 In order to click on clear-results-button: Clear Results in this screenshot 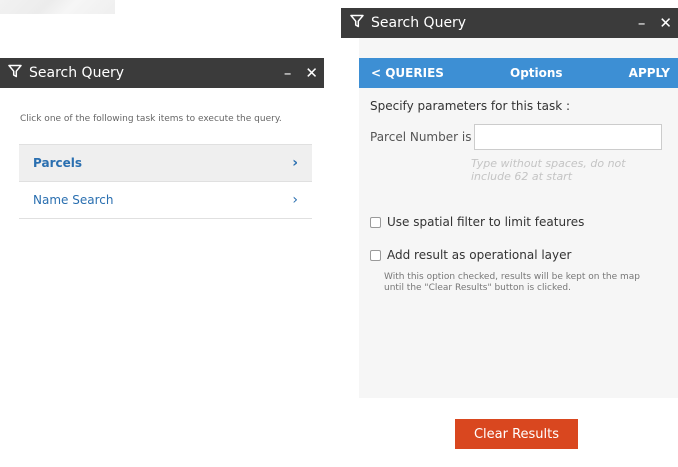, I will do `click(516, 434)`.